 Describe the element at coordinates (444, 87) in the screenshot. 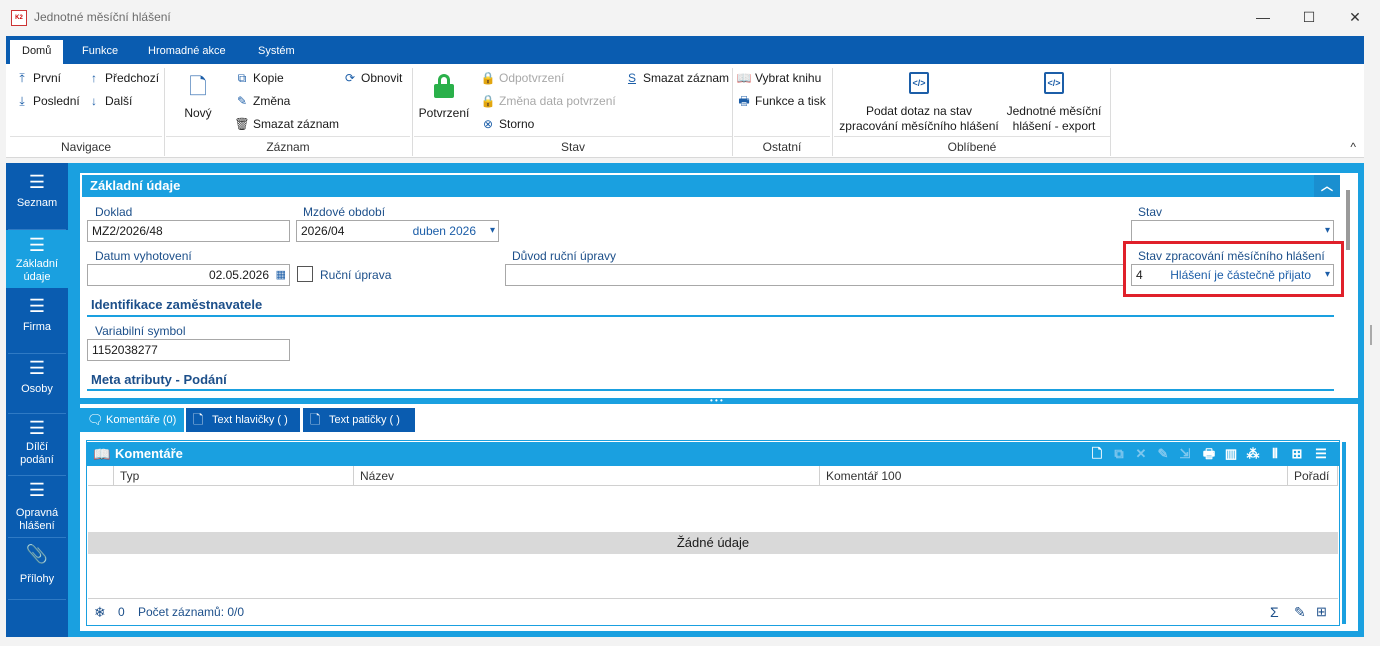

I see `lock-icon` at that location.